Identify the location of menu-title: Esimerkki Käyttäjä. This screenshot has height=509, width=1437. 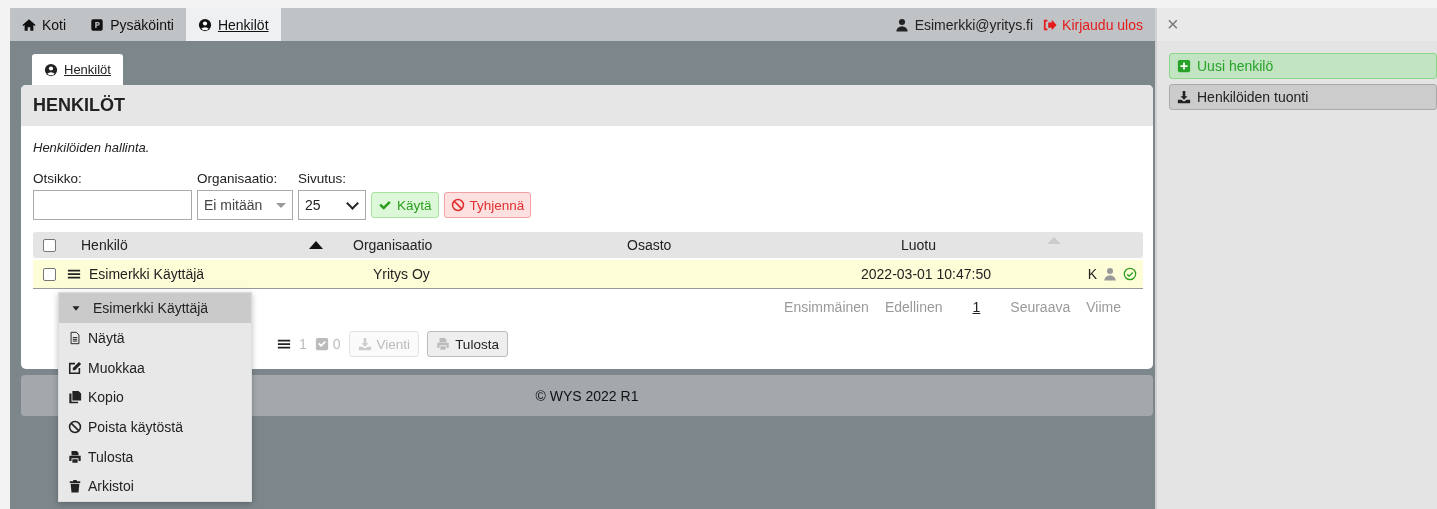
(151, 308).